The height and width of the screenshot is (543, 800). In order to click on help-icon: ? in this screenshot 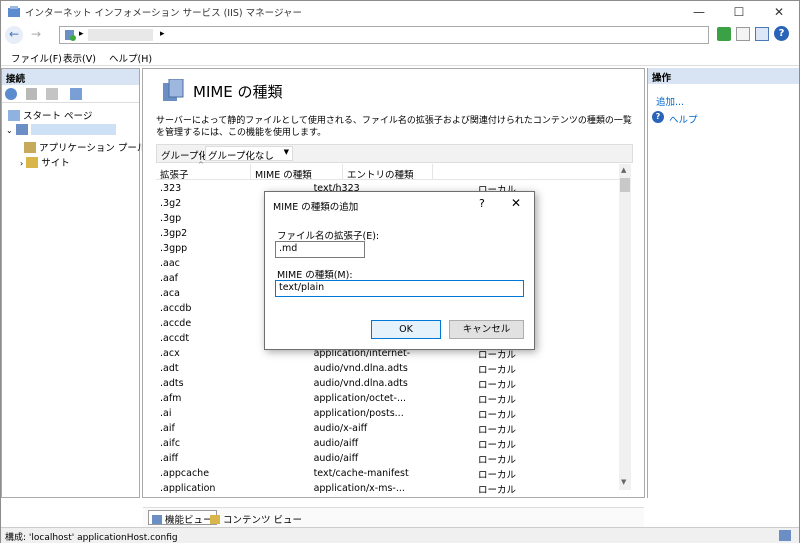, I will do `click(781, 33)`.